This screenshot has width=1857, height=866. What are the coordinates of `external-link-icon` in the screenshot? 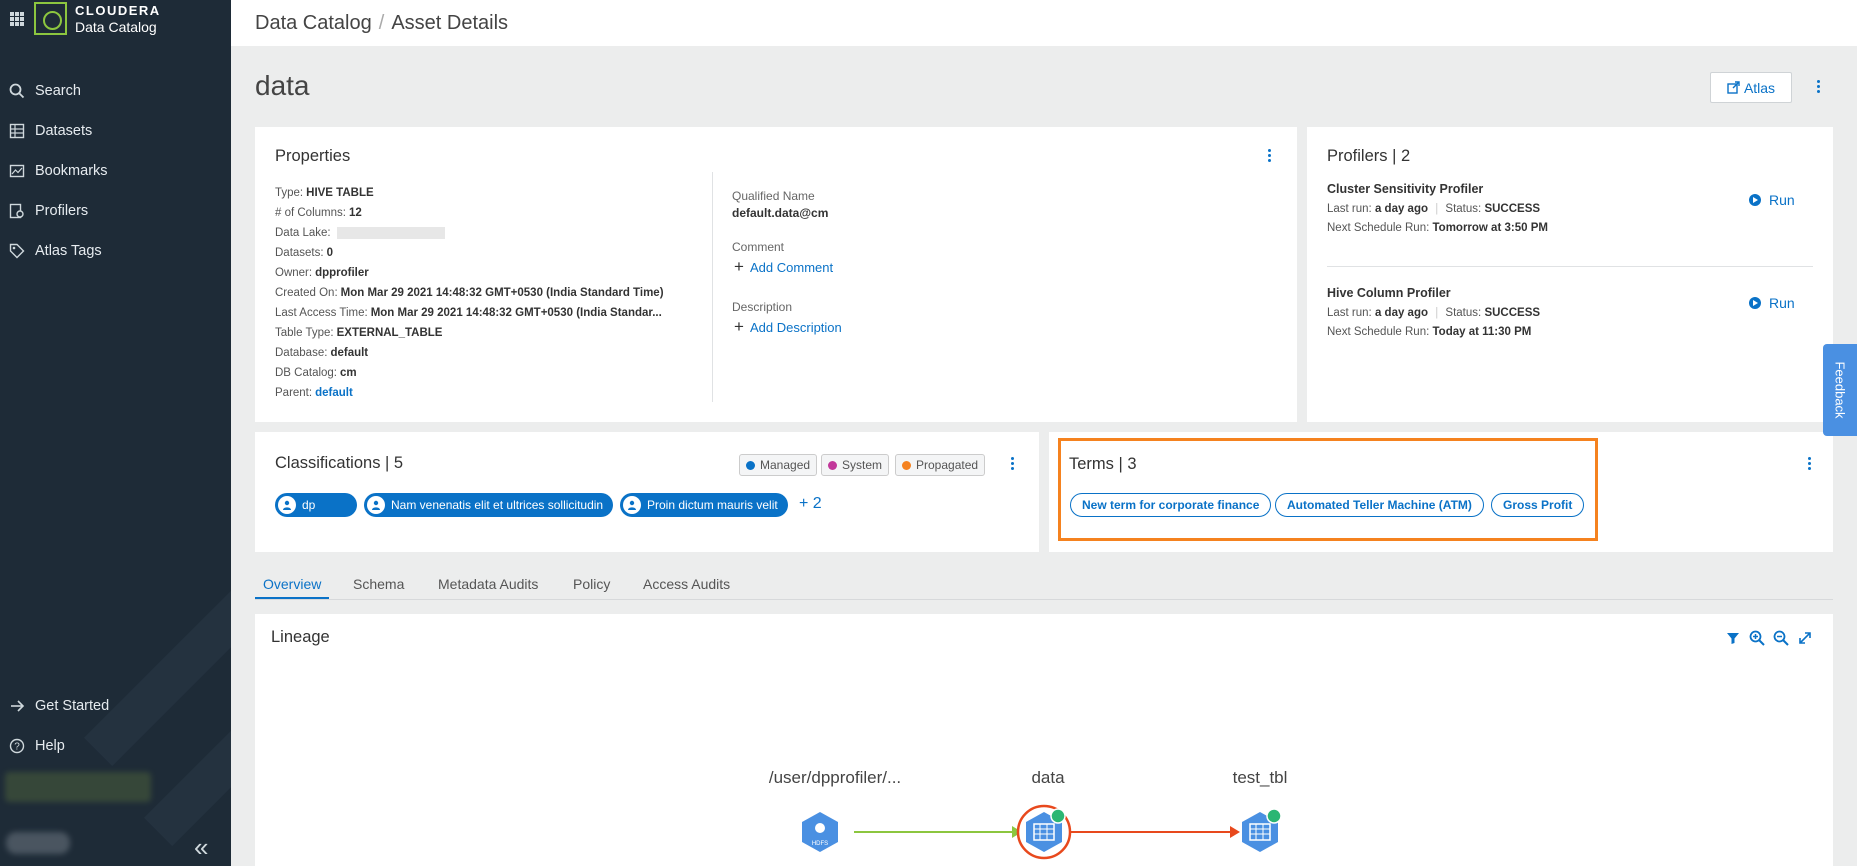 It's located at (1733, 87).